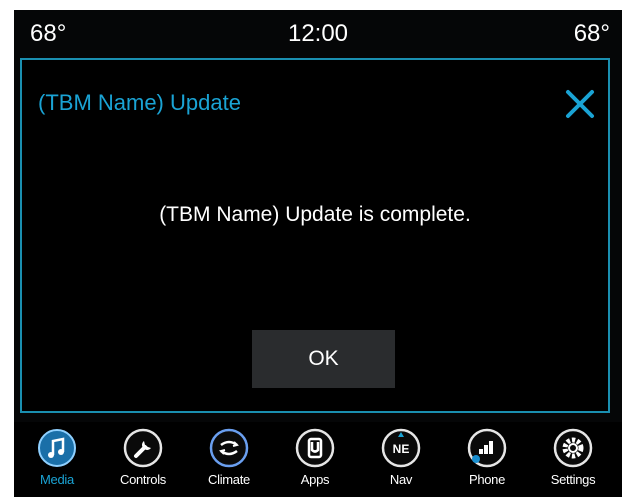 This screenshot has width=628, height=501. Describe the element at coordinates (229, 448) in the screenshot. I see `climate-fan-icon` at that location.